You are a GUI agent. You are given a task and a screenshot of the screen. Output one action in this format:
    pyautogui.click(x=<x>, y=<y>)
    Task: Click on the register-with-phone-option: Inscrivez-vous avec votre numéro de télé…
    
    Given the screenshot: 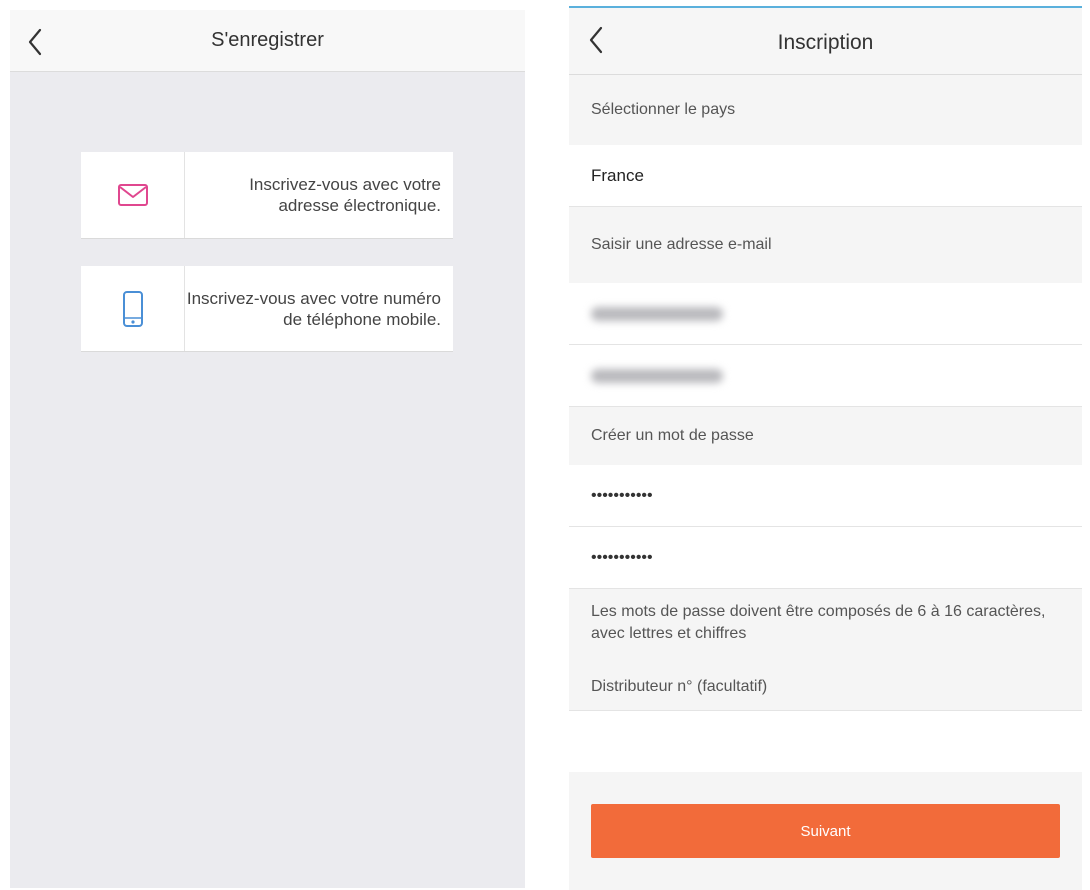 What is the action you would take?
    pyautogui.click(x=267, y=309)
    